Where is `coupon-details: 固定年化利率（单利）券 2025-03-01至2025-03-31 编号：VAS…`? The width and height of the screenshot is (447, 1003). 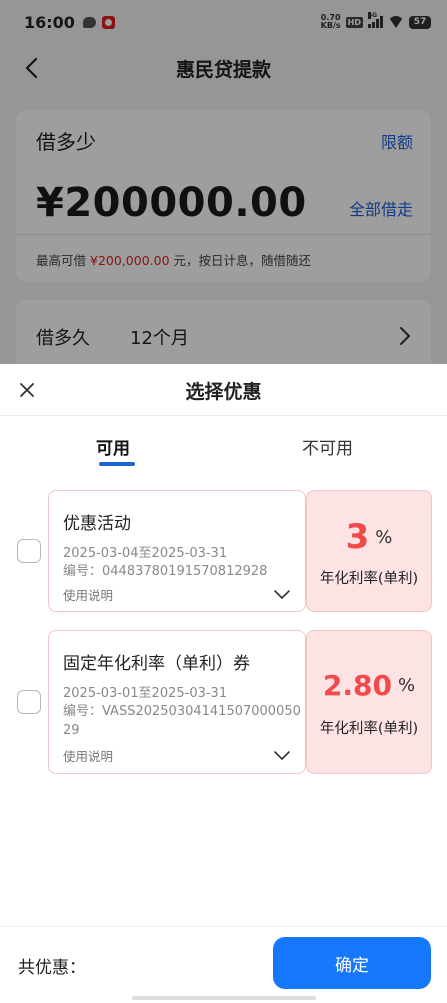 coupon-details: 固定年化利率（单利）券 2025-03-01至2025-03-31 编号：VAS… is located at coordinates (177, 702).